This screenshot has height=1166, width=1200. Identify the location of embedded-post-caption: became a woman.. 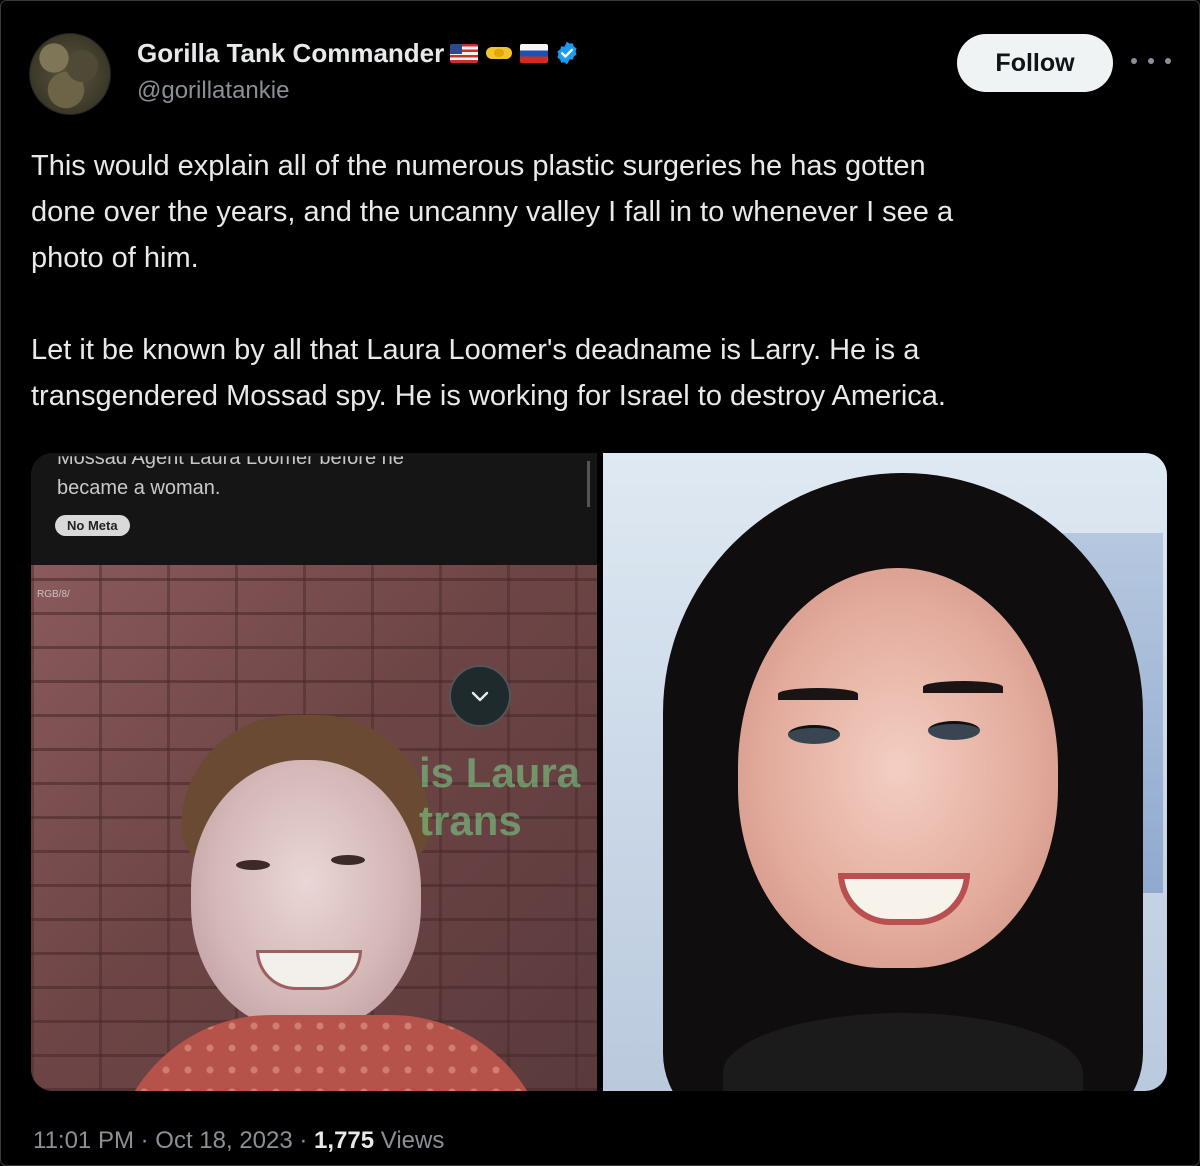
(139, 488).